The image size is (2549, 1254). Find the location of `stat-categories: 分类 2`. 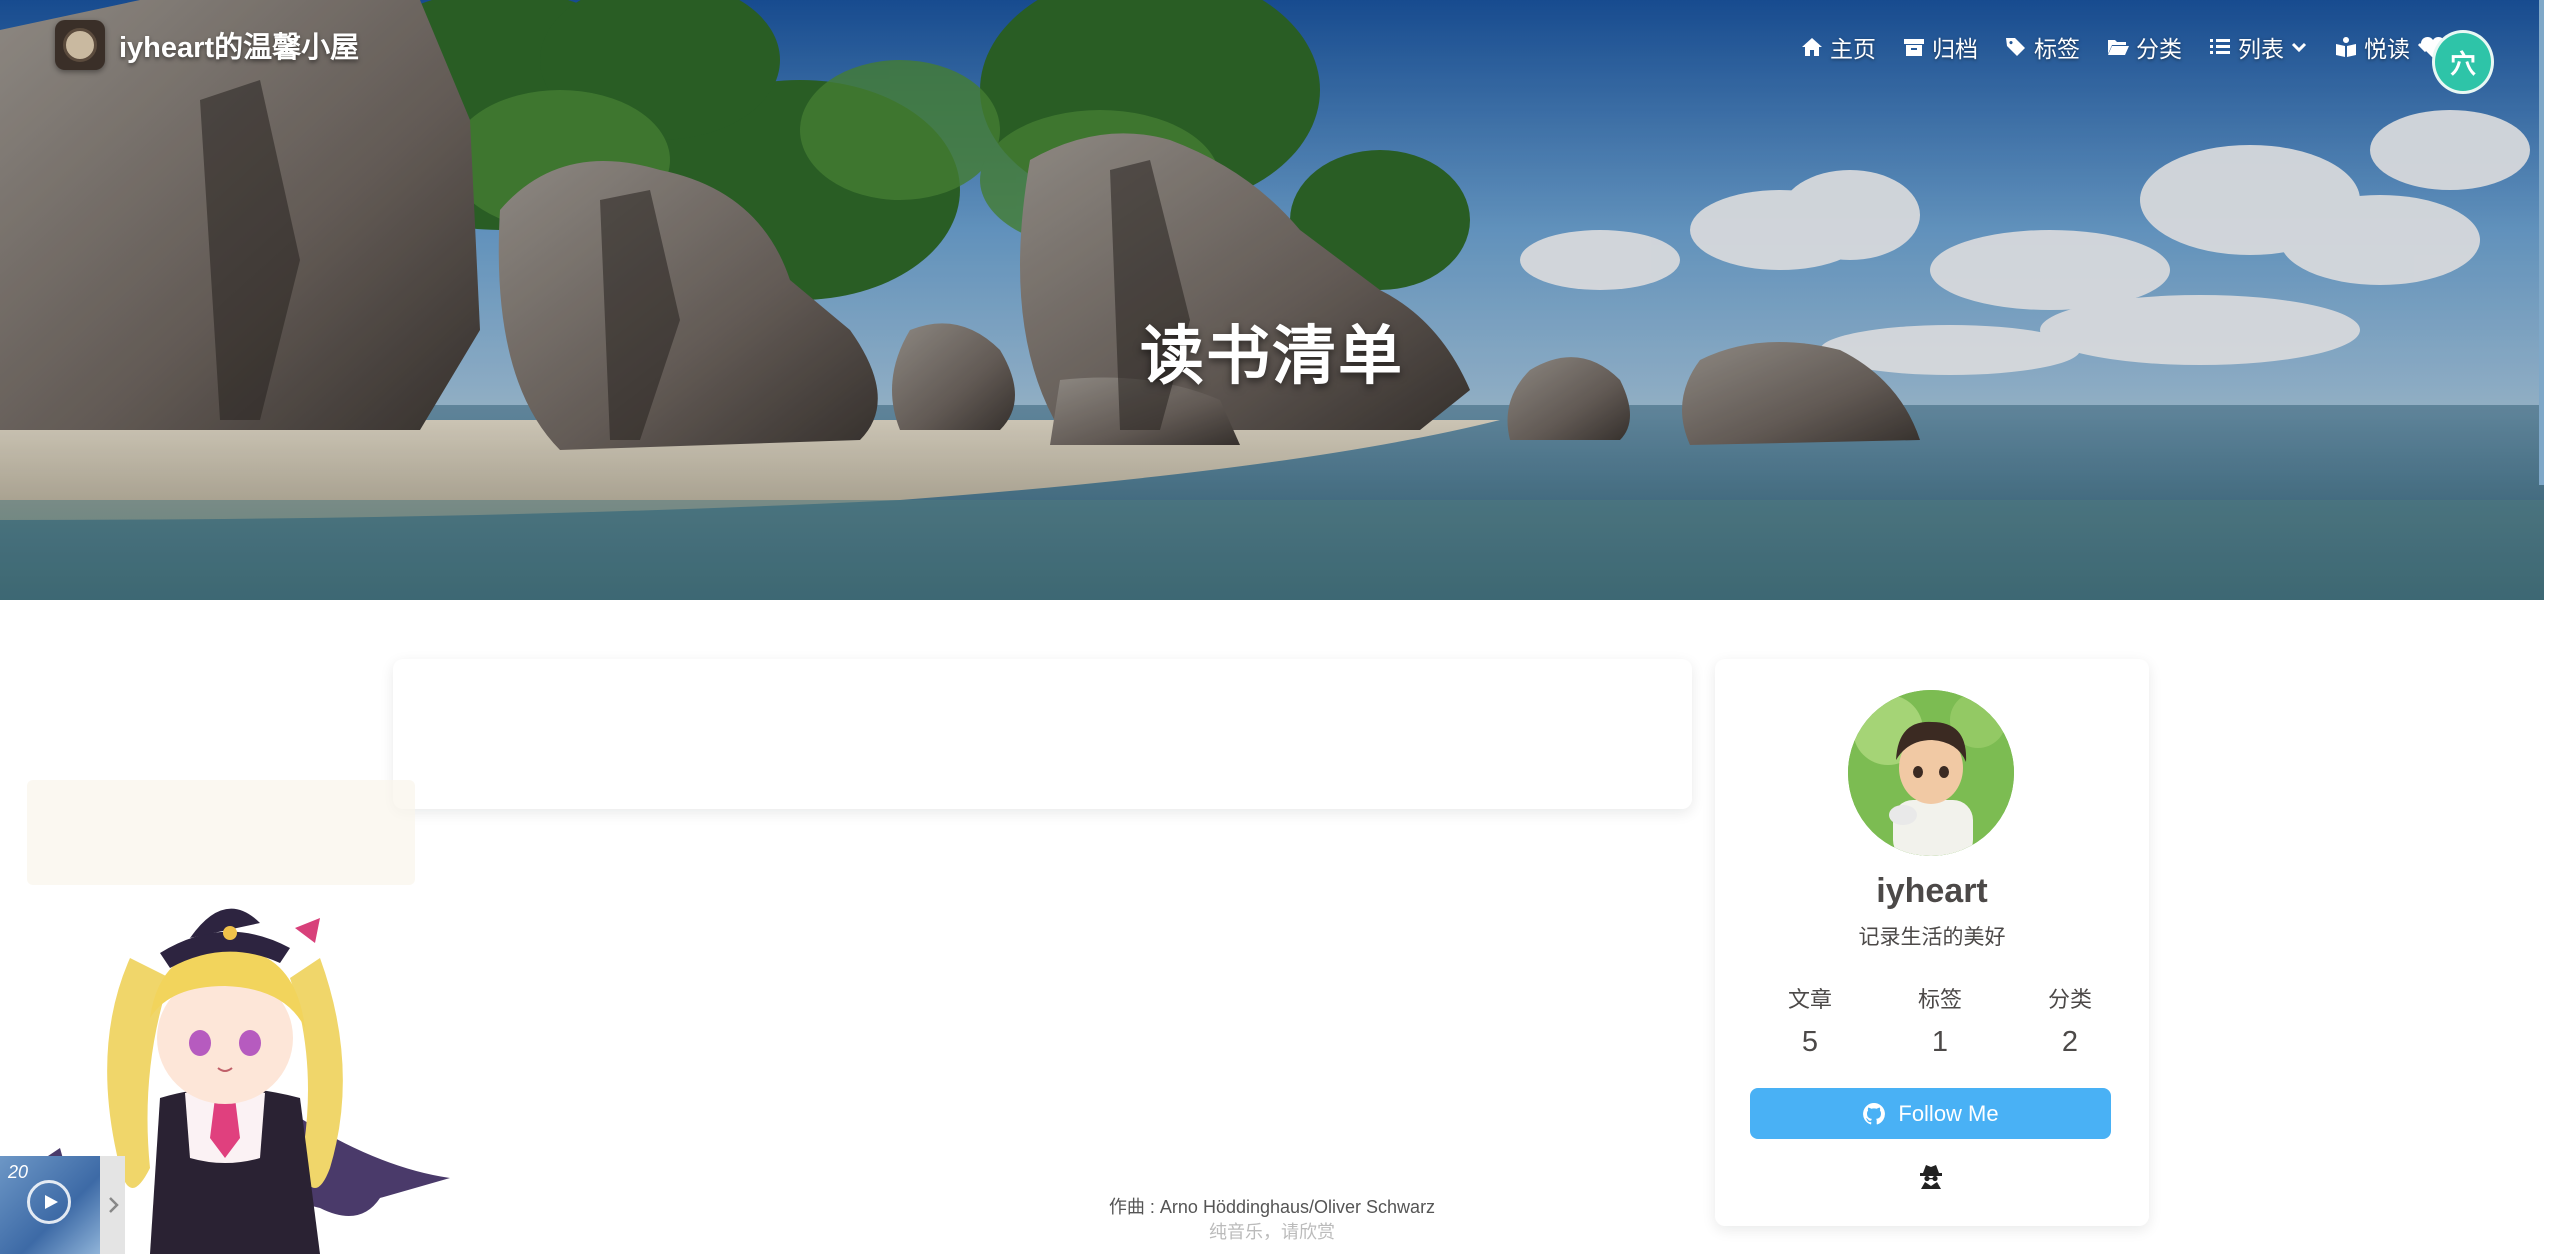

stat-categories: 分类 2 is located at coordinates (2070, 1020).